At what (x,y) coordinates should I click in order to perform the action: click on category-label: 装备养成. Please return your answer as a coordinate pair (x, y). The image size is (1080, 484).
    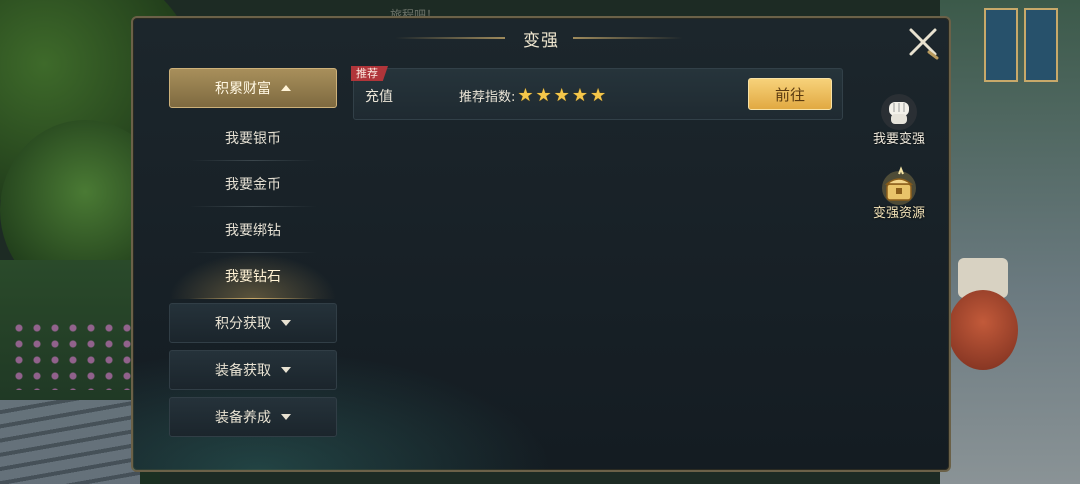
    Looking at the image, I should click on (243, 418).